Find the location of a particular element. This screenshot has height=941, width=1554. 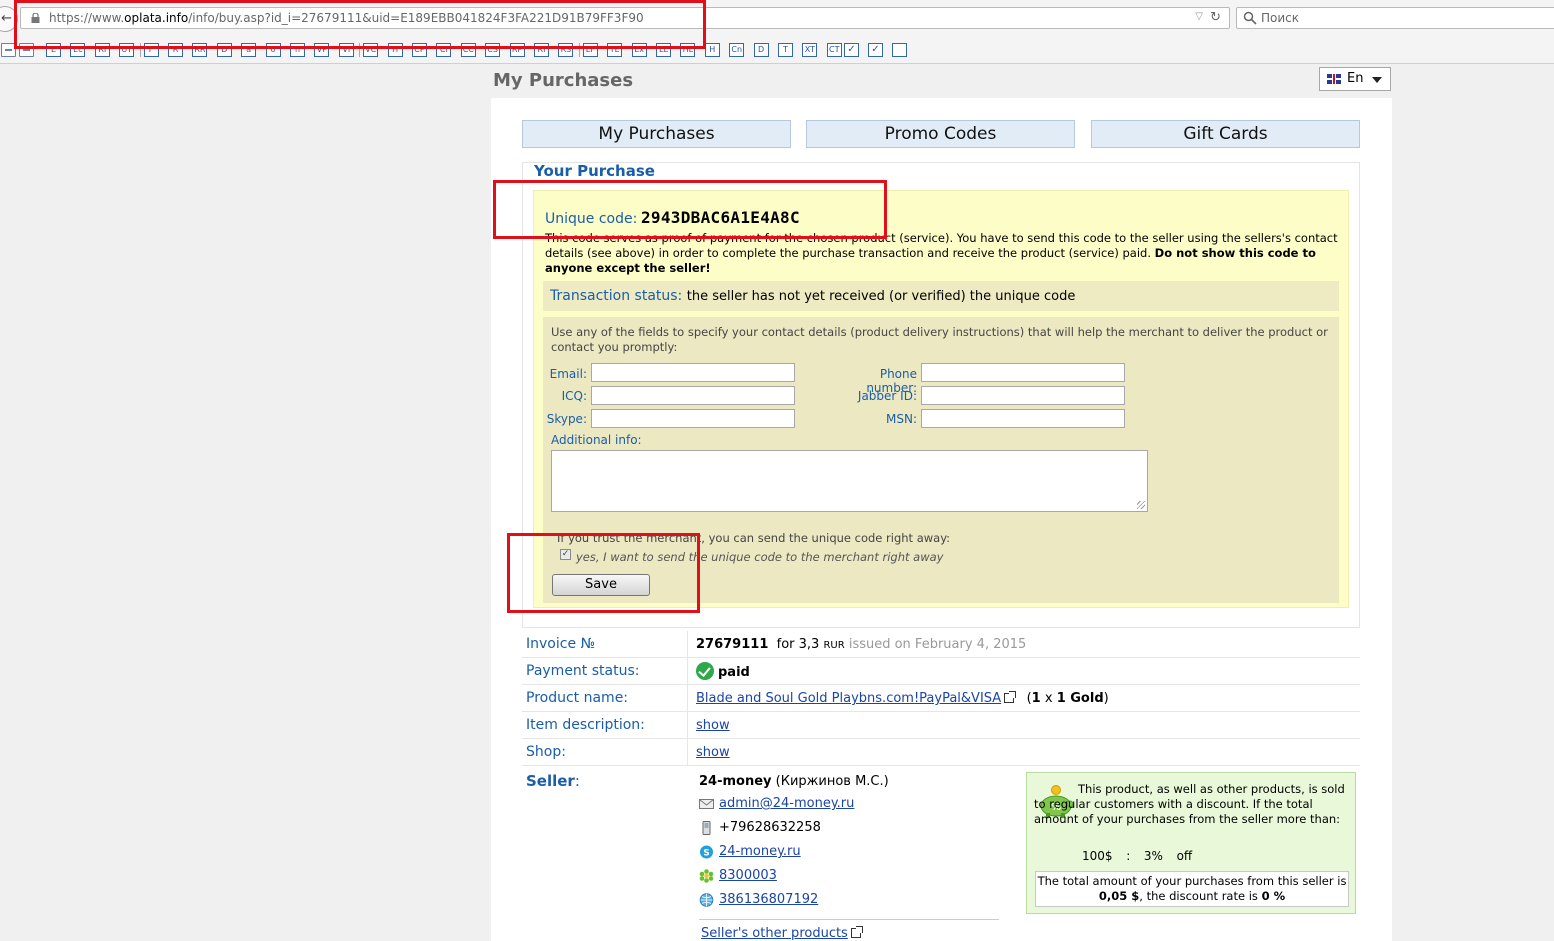

toolbar-button-5: F is located at coordinates (151, 50).